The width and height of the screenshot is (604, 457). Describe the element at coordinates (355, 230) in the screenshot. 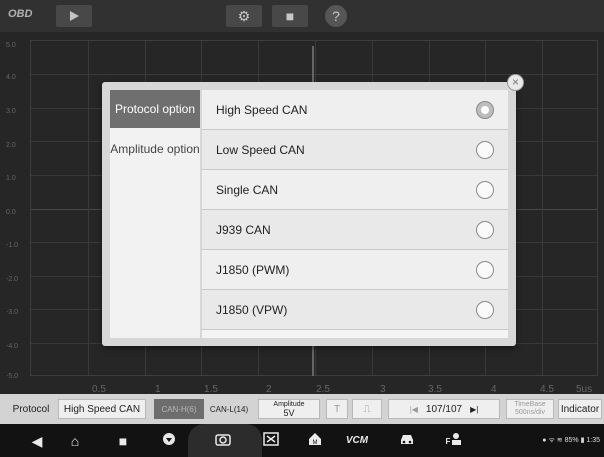

I see `option-j939-can: J939 CAN` at that location.